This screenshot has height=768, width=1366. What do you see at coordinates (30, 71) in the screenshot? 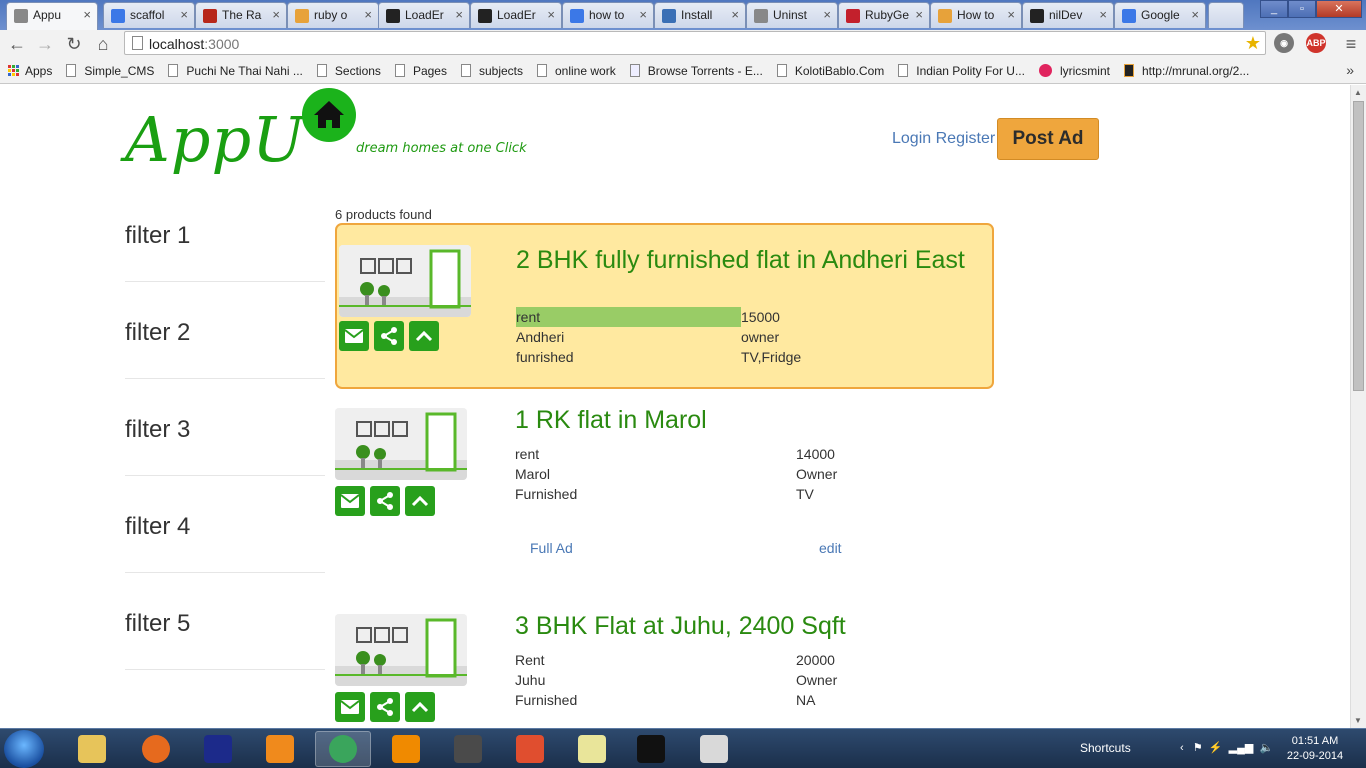
I see `bookmark-item: Apps` at bounding box center [30, 71].